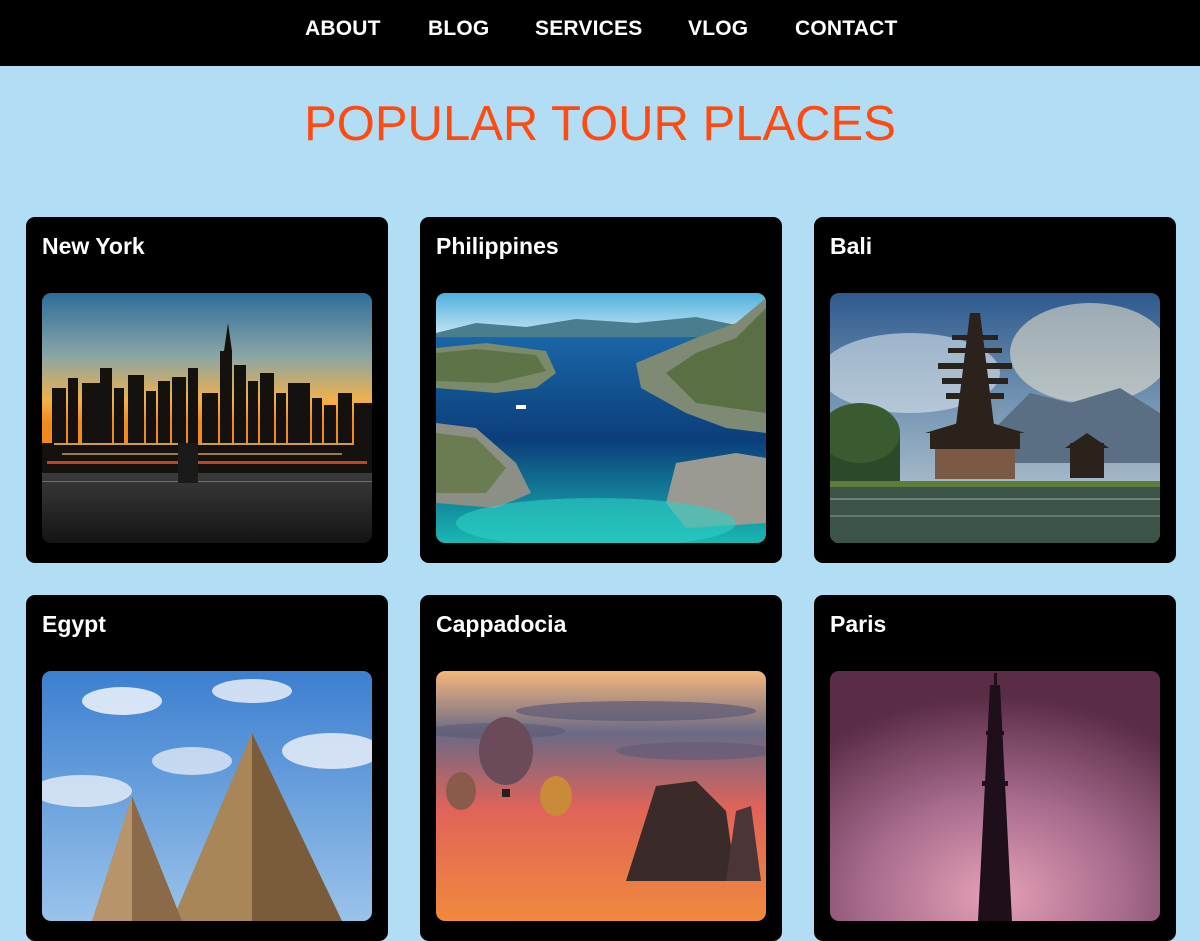 The image size is (1200, 941). Describe the element at coordinates (601, 796) in the screenshot. I see `hot-air-balloons-photo` at that location.